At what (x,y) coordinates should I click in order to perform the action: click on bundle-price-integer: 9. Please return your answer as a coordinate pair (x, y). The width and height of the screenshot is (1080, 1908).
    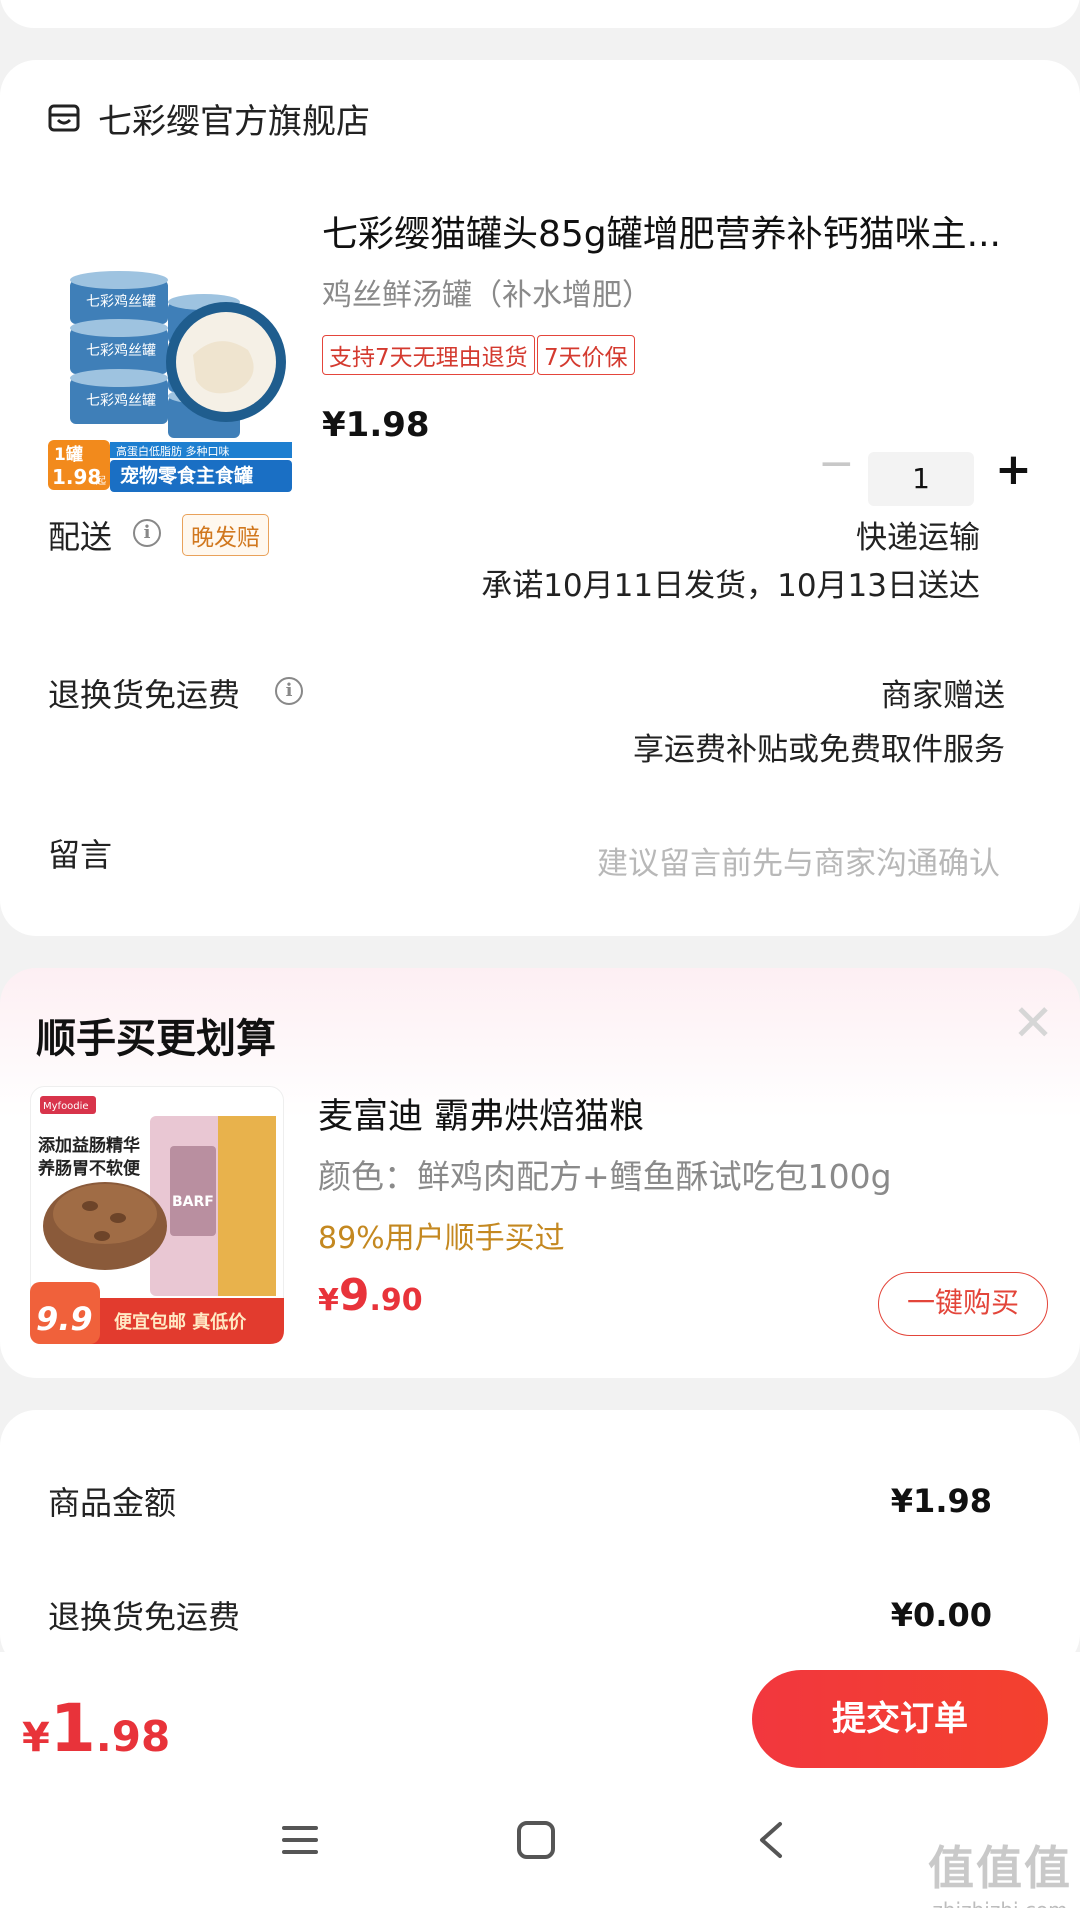
    Looking at the image, I should click on (354, 1295).